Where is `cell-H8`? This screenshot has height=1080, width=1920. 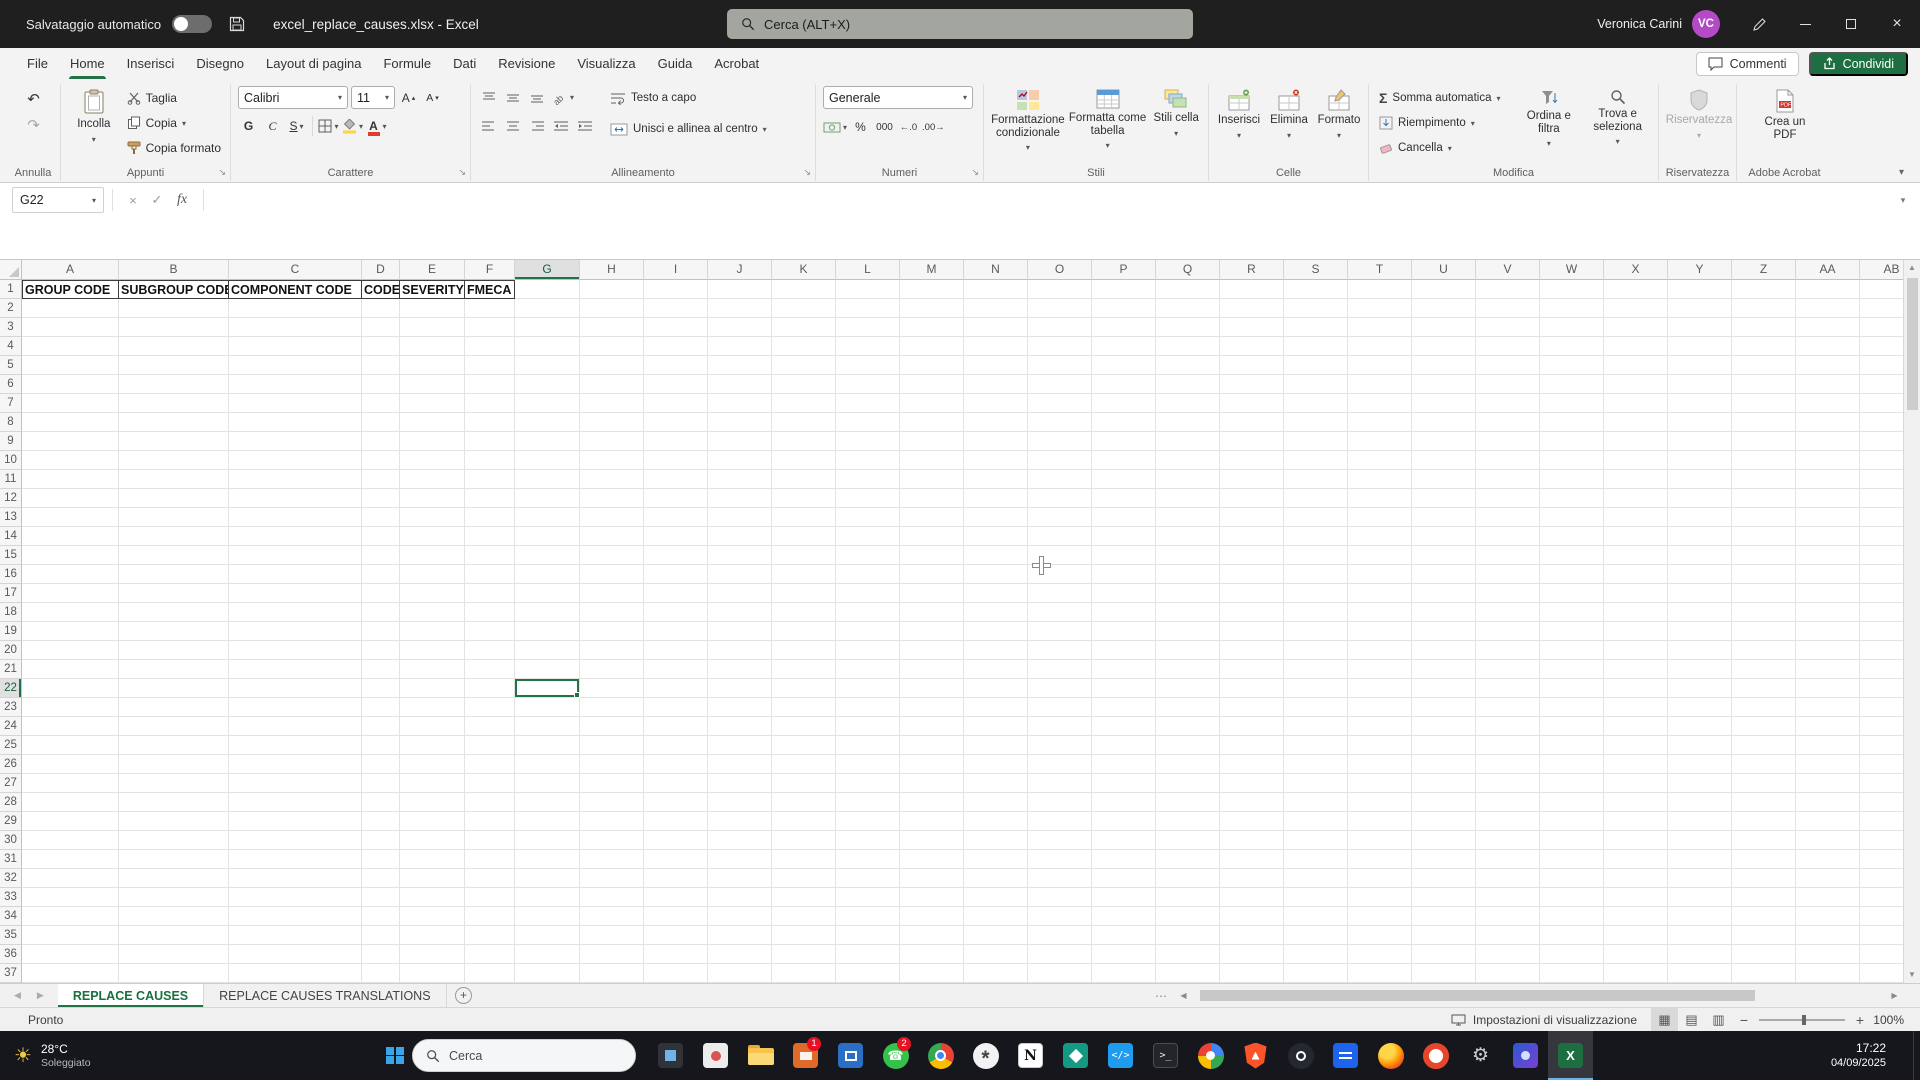
cell-H8 is located at coordinates (612, 422).